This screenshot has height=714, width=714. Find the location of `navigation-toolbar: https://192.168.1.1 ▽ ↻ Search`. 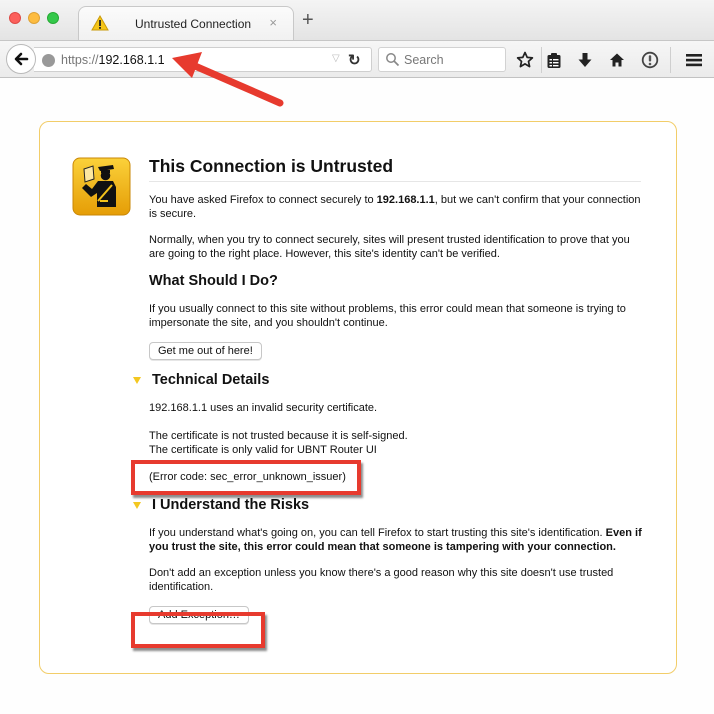

navigation-toolbar: https://192.168.1.1 ▽ ↻ Search is located at coordinates (357, 59).